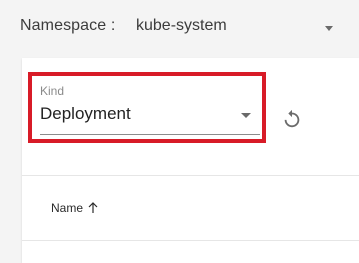  What do you see at coordinates (52, 91) in the screenshot?
I see `kind-label: Kind` at bounding box center [52, 91].